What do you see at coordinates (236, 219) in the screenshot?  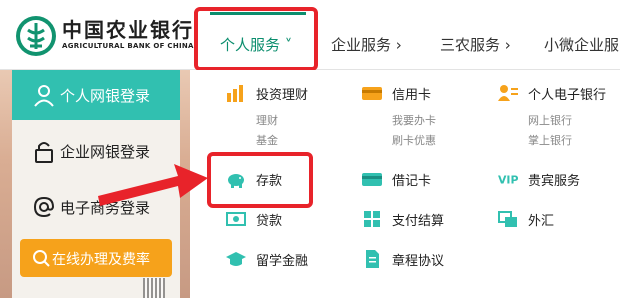 I see `money-icon` at bounding box center [236, 219].